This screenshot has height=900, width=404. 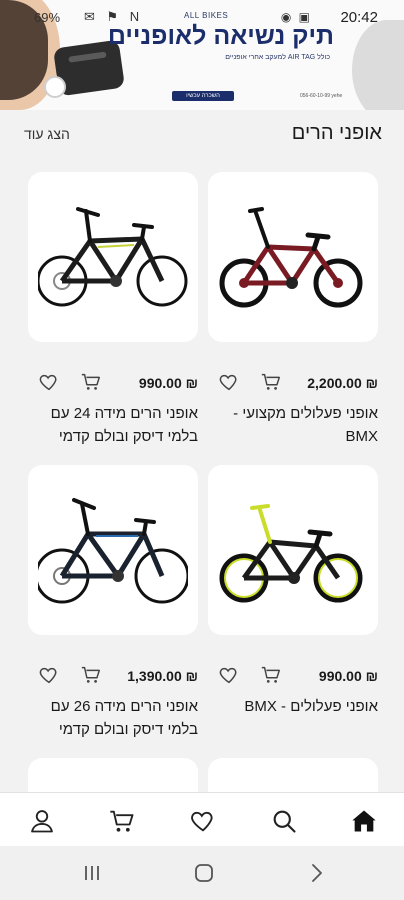 What do you see at coordinates (284, 821) in the screenshot?
I see `search-icon` at bounding box center [284, 821].